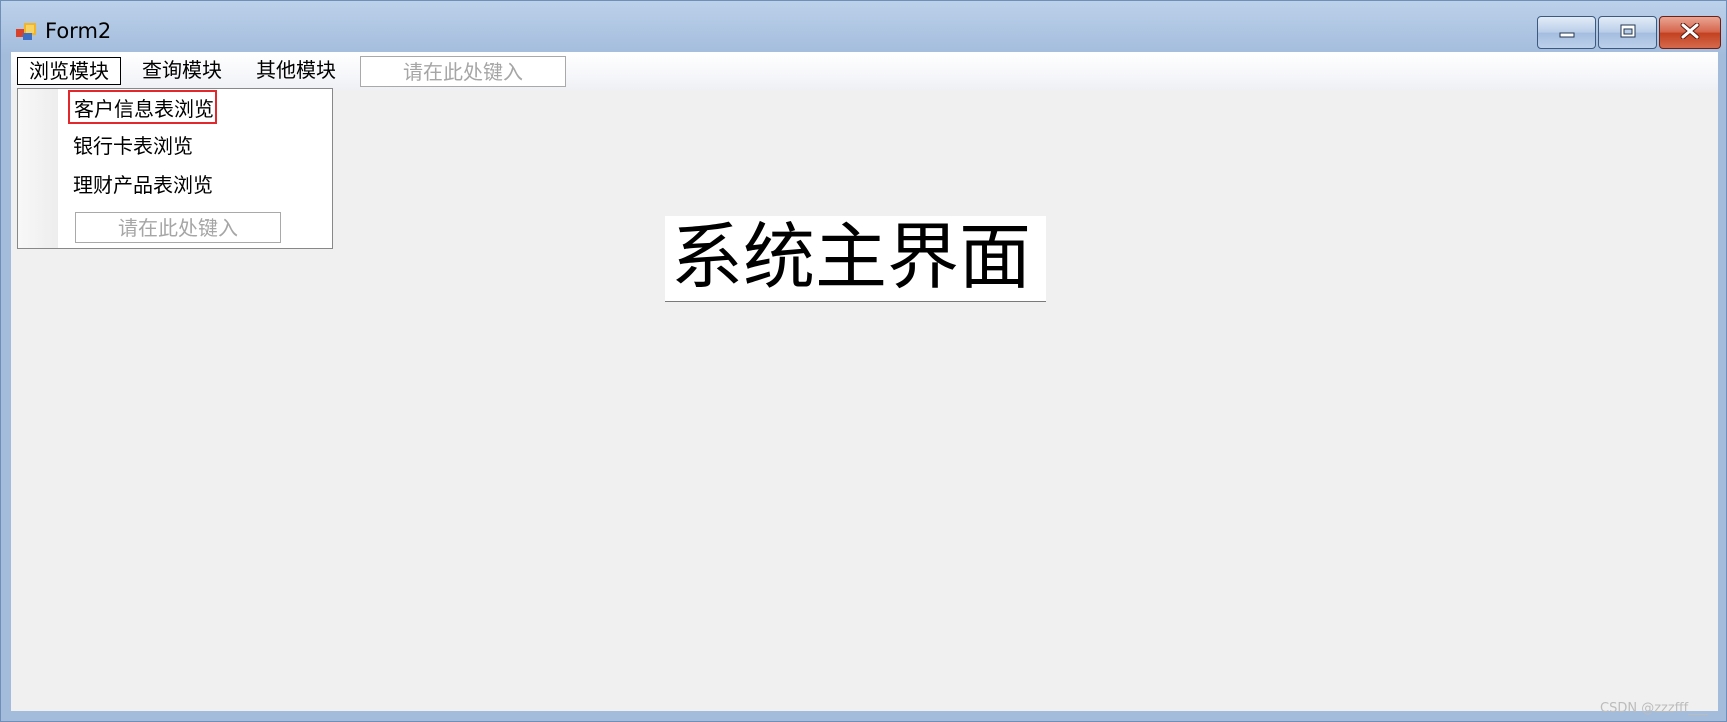 The image size is (1727, 722). What do you see at coordinates (78, 31) in the screenshot?
I see `window-title: Form2` at bounding box center [78, 31].